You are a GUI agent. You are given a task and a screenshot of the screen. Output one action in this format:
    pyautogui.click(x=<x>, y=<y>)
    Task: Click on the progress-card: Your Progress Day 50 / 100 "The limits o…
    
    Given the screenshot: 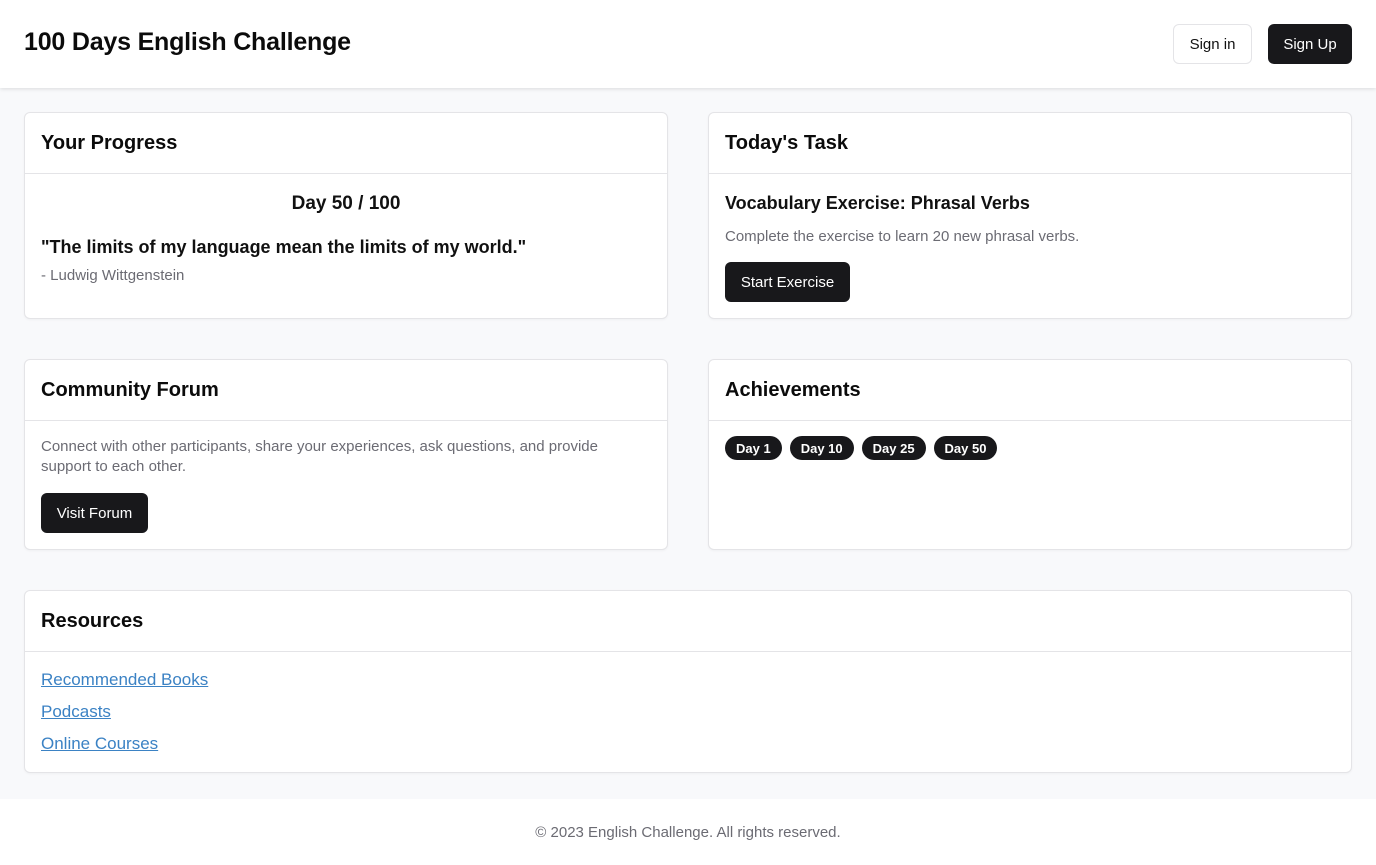 What is the action you would take?
    pyautogui.click(x=346, y=215)
    